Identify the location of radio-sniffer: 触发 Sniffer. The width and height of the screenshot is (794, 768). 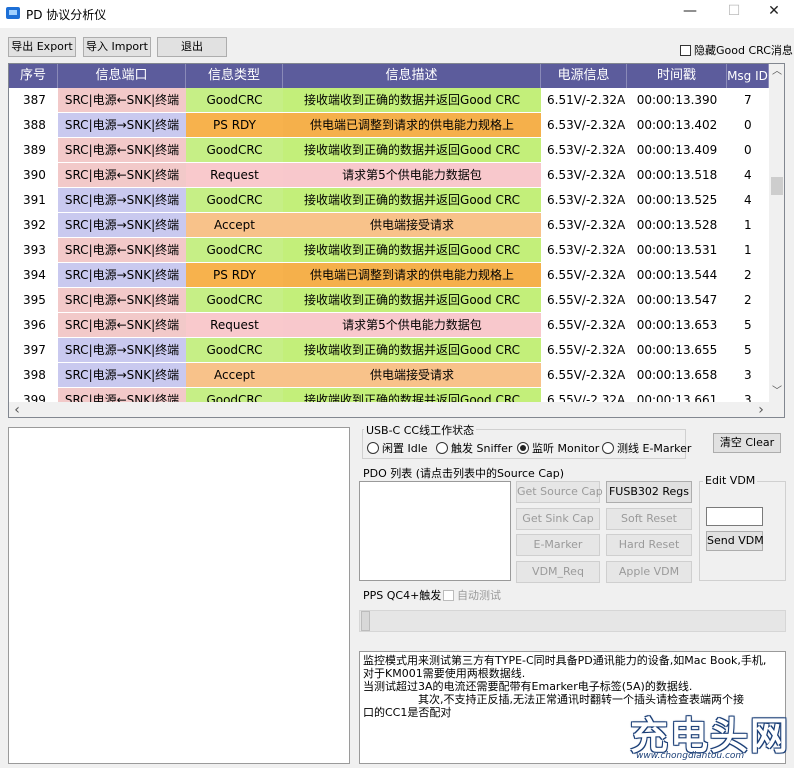
(474, 448).